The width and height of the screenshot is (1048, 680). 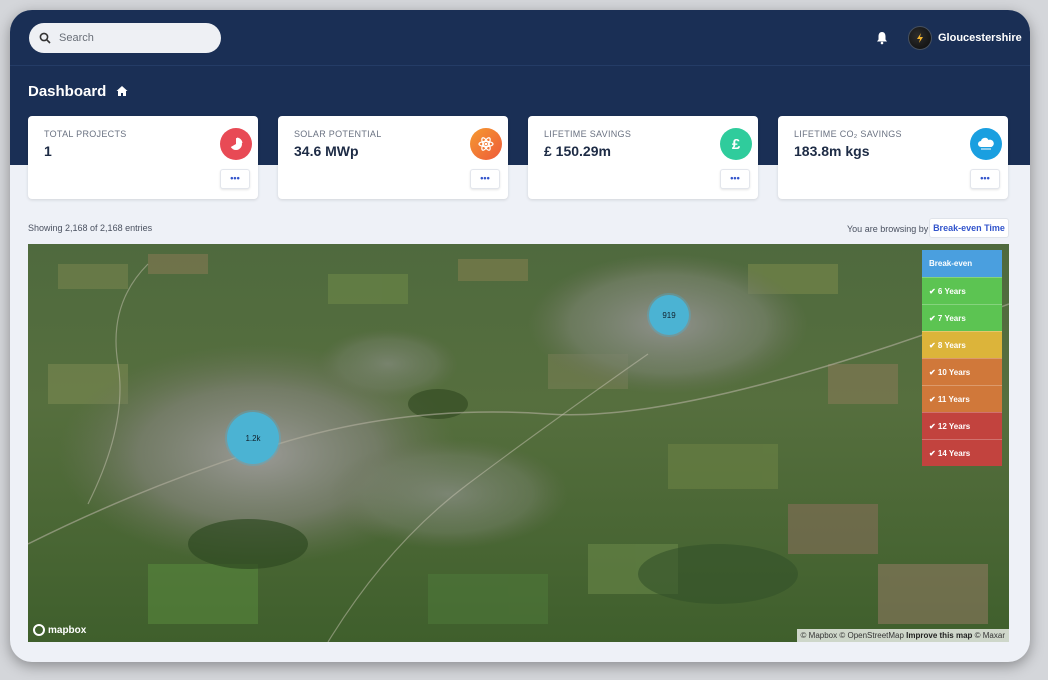 What do you see at coordinates (48, 151) in the screenshot?
I see `card-value: 1` at bounding box center [48, 151].